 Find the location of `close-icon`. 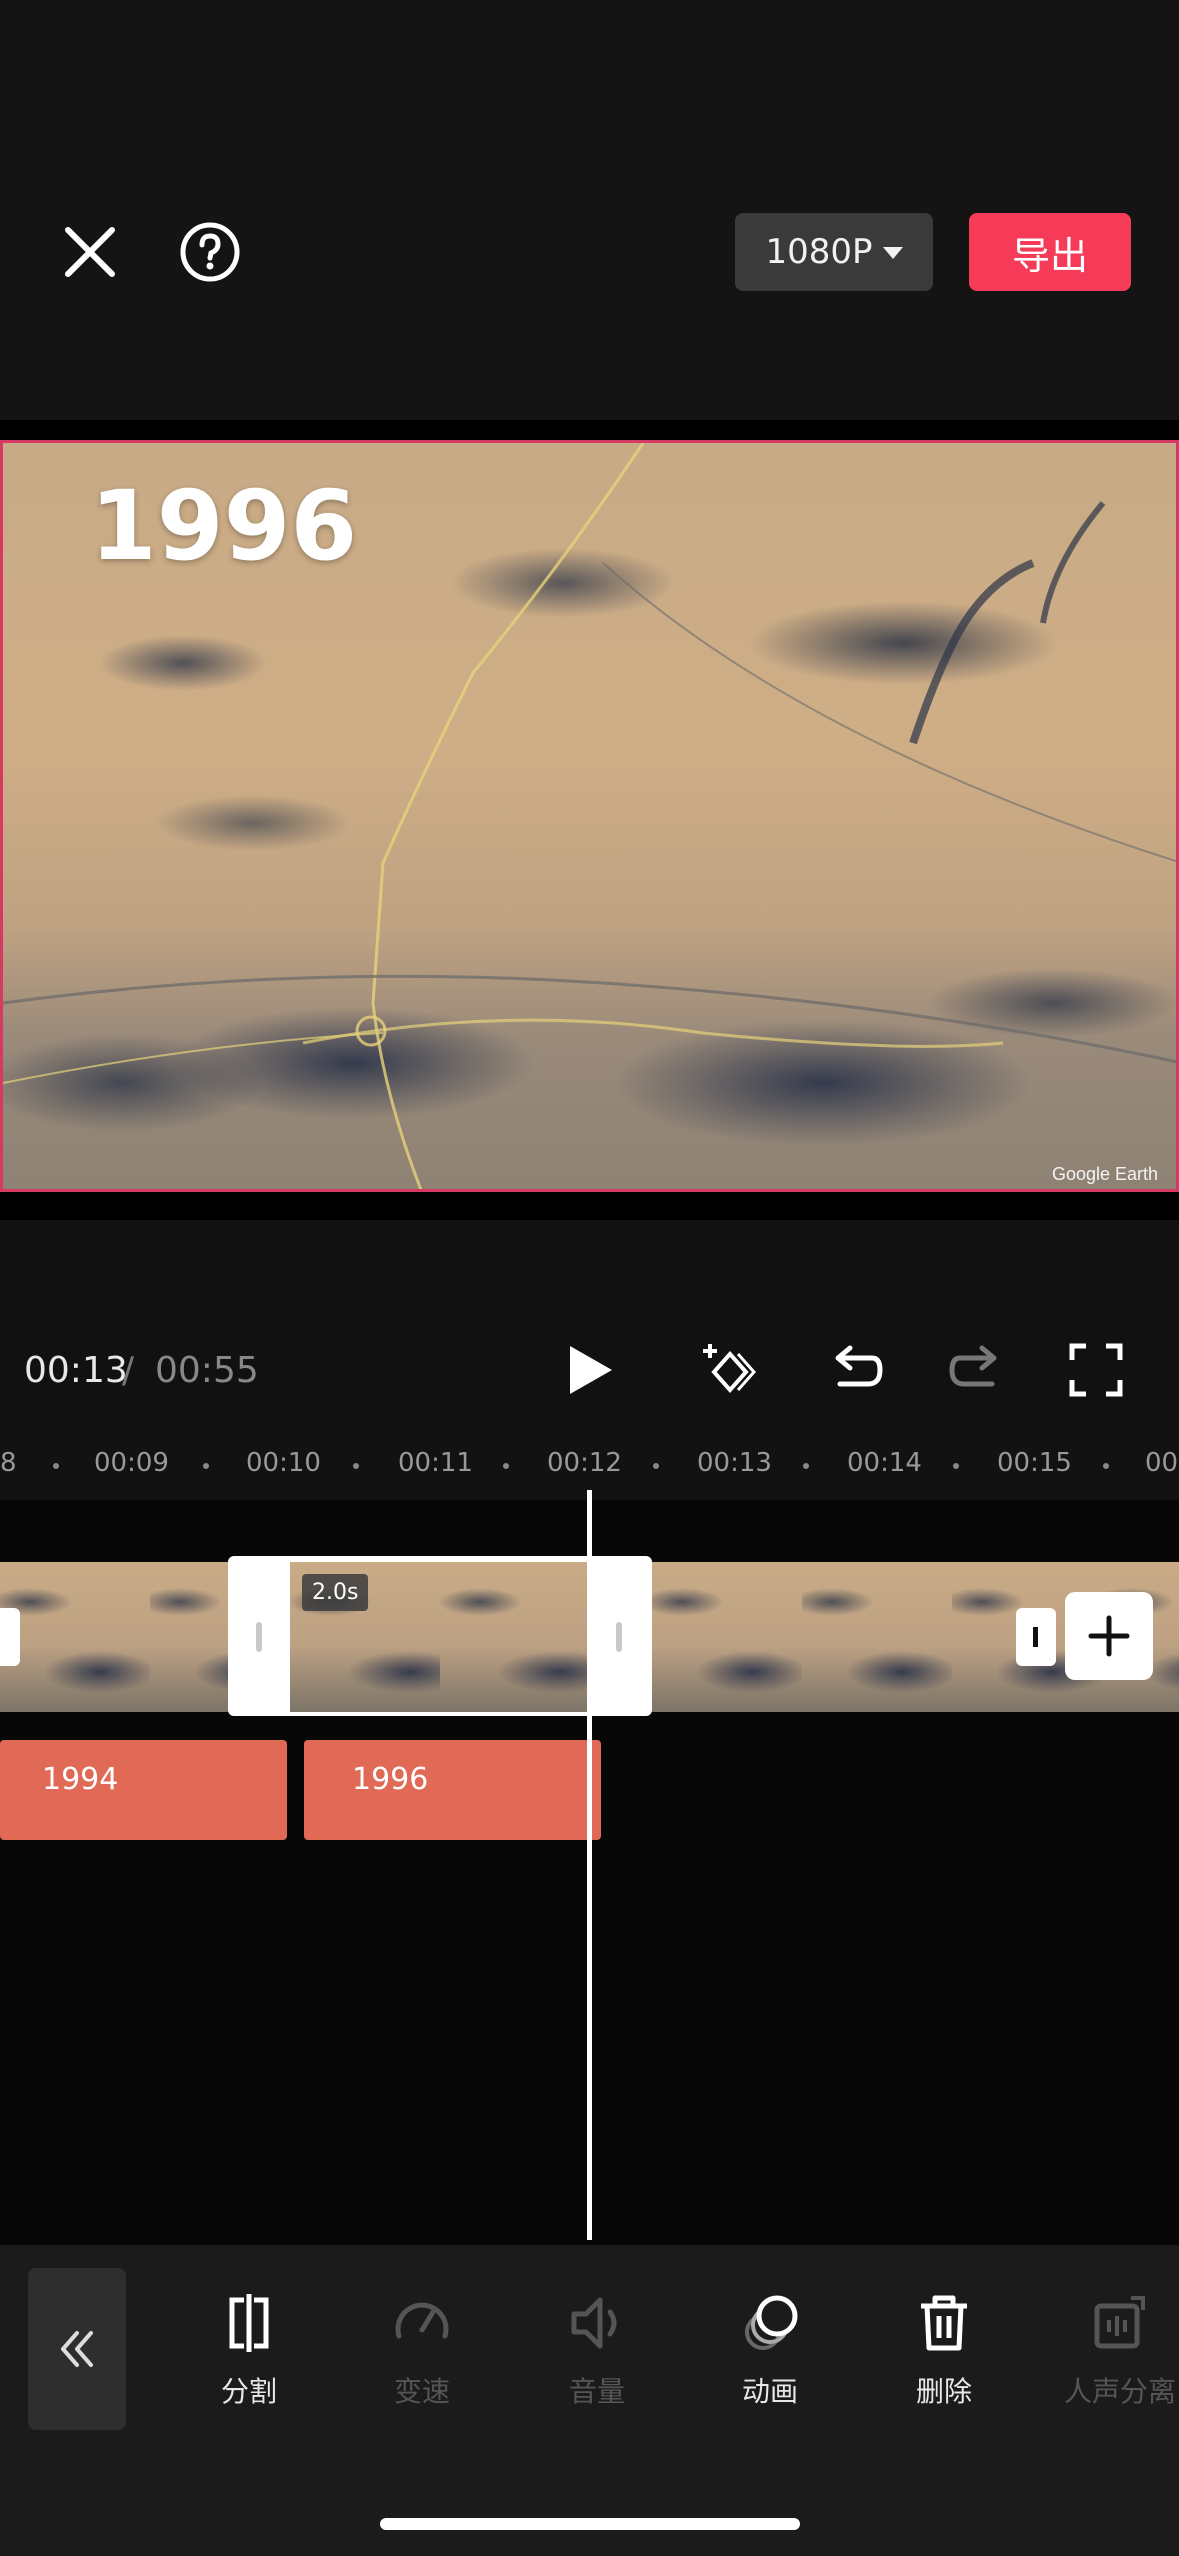

close-icon is located at coordinates (90, 252).